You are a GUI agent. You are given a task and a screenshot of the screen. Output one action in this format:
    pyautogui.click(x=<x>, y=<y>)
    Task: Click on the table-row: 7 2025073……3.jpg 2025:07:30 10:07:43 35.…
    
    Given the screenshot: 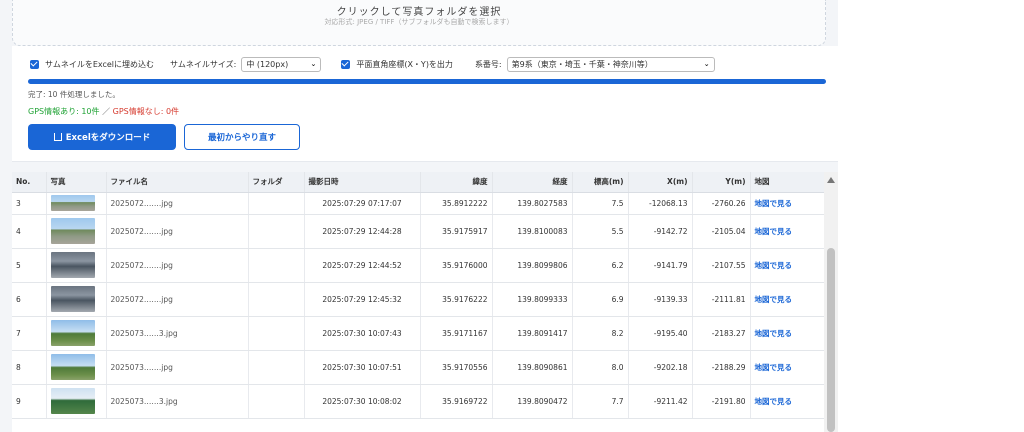 What is the action you would take?
    pyautogui.click(x=418, y=333)
    